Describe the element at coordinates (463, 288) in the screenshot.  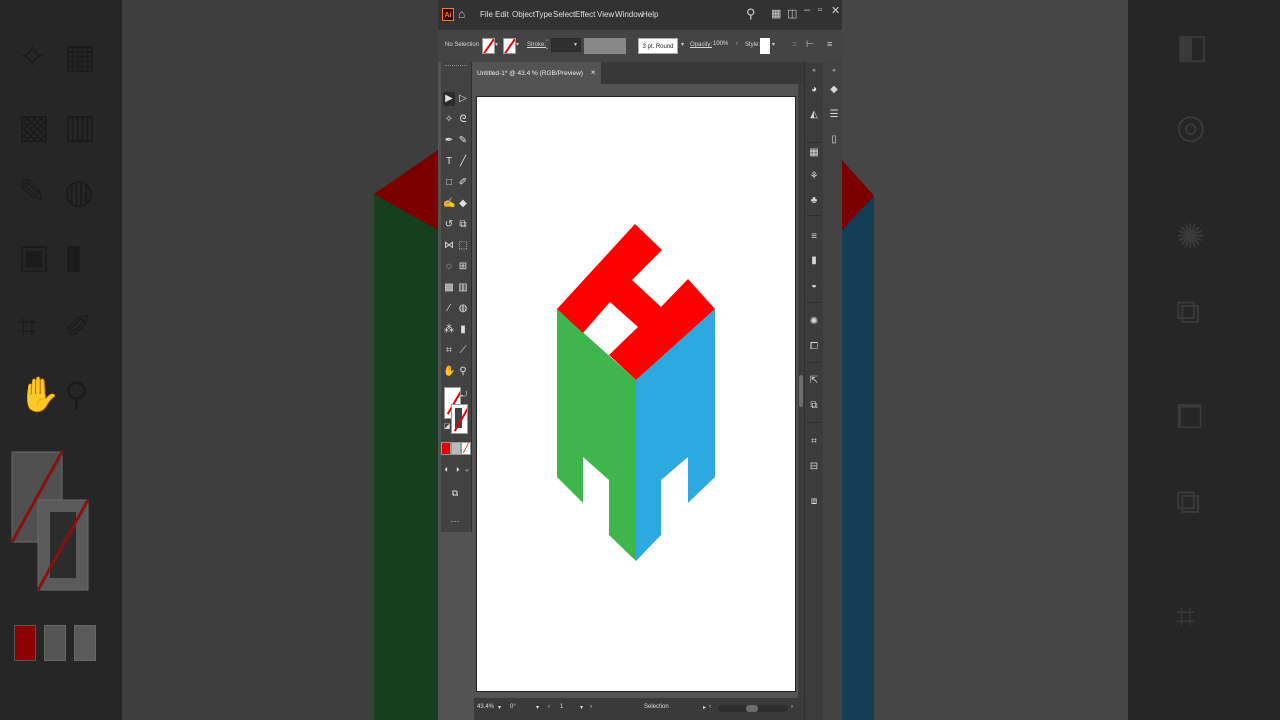
I see `gradient-tool-icon: ▥` at that location.